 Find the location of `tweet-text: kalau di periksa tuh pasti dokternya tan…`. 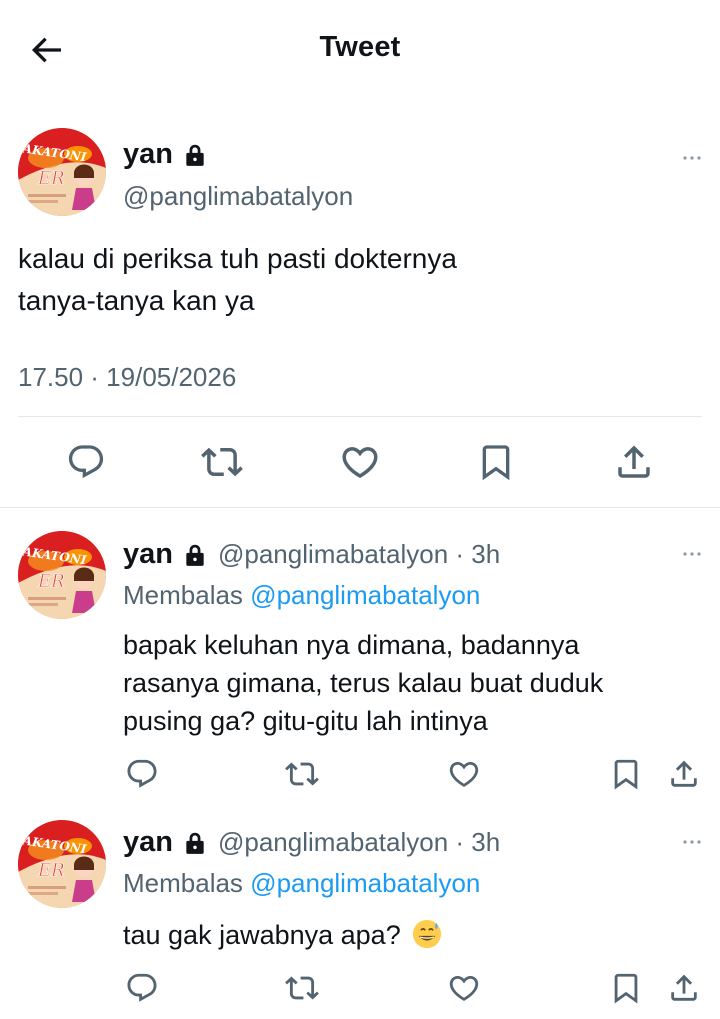

tweet-text: kalau di periksa tuh pasti dokternya tan… is located at coordinates (237, 280).